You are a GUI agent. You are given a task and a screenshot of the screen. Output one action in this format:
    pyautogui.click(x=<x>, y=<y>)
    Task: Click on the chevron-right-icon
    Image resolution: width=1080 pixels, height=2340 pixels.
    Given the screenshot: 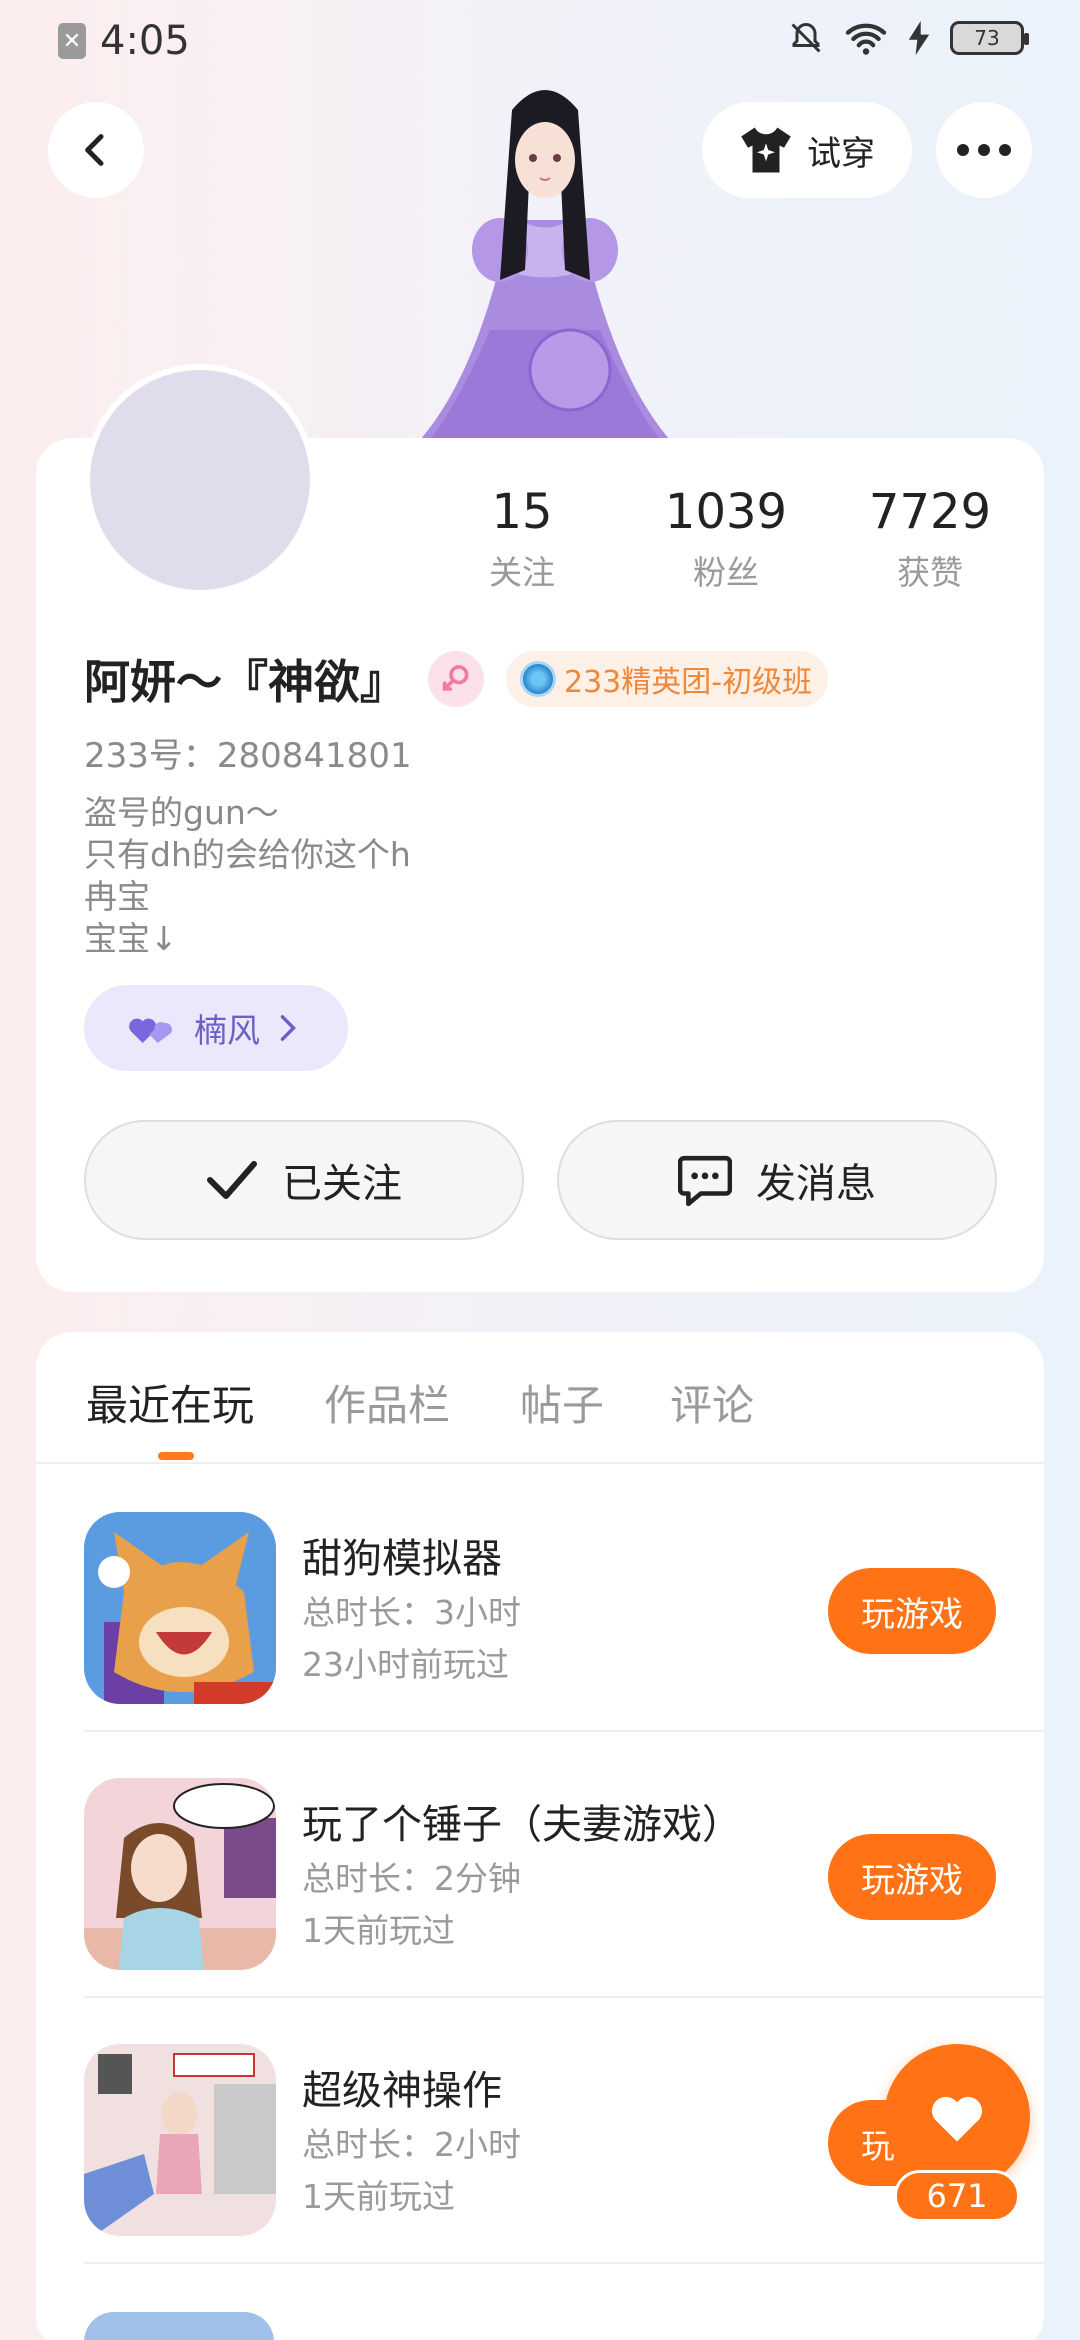 What is the action you would take?
    pyautogui.click(x=288, y=1028)
    